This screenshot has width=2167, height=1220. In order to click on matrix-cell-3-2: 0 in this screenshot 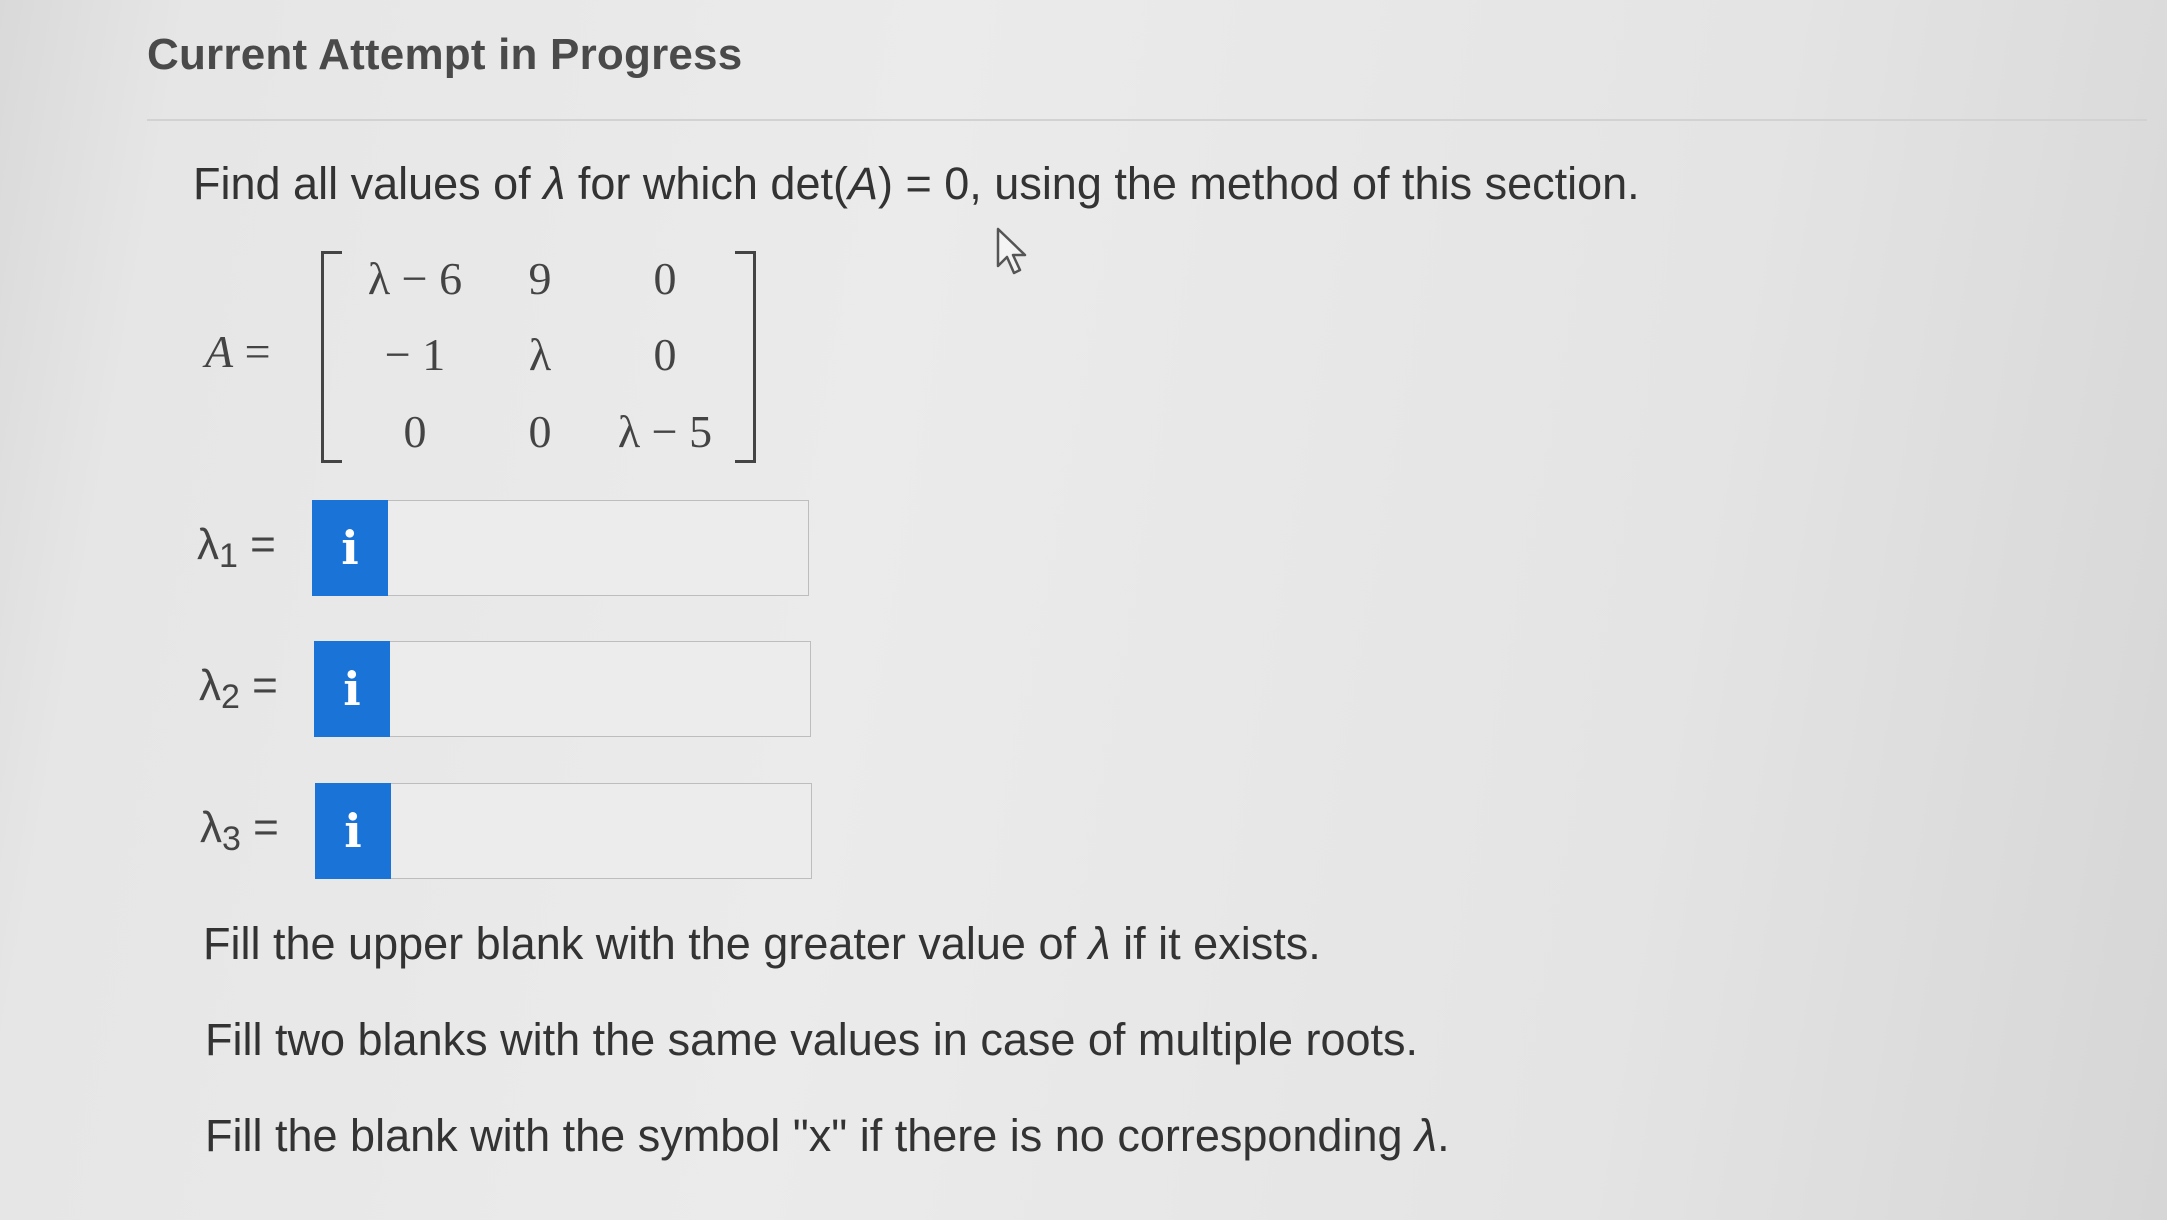, I will do `click(540, 431)`.